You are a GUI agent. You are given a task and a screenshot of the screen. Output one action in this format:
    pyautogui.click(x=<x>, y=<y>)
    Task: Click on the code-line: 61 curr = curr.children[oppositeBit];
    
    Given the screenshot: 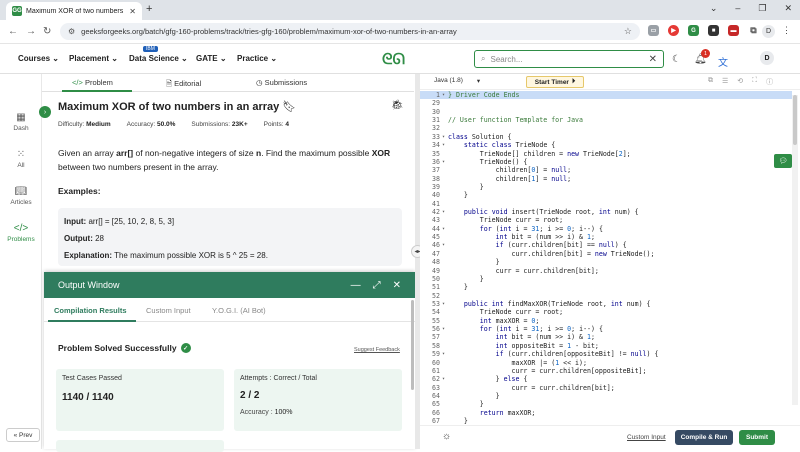 What is the action you would take?
    pyautogui.click(x=606, y=371)
    